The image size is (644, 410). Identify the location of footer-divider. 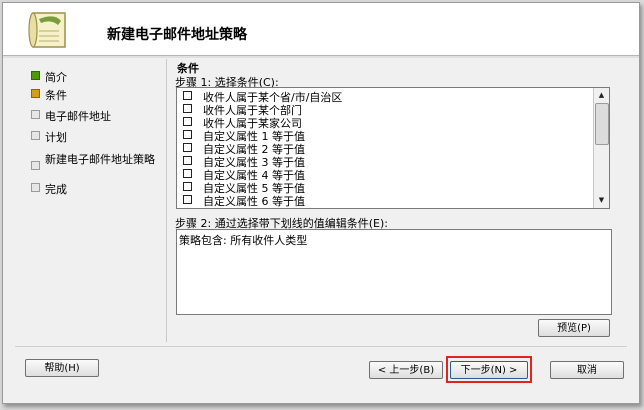
(321, 346).